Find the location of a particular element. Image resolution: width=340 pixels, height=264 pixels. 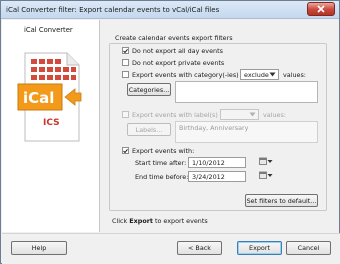

end-time-field: 3/24/2012 is located at coordinates (217, 176).